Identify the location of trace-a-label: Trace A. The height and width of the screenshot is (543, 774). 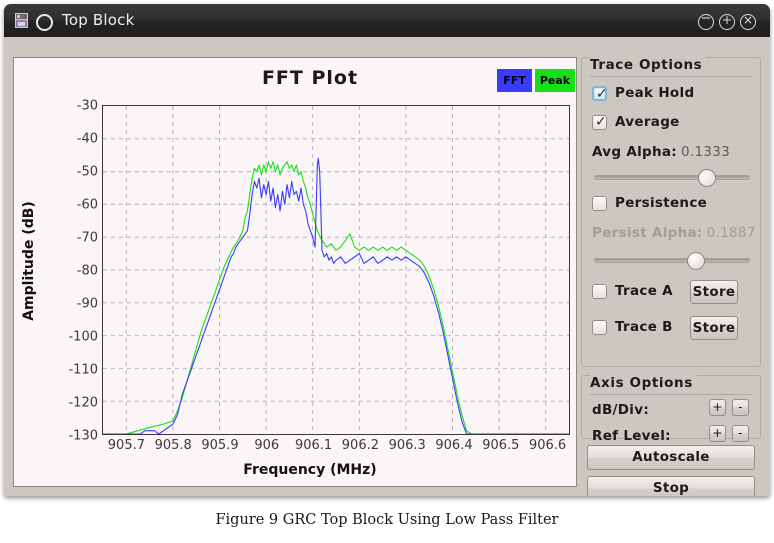
(644, 291).